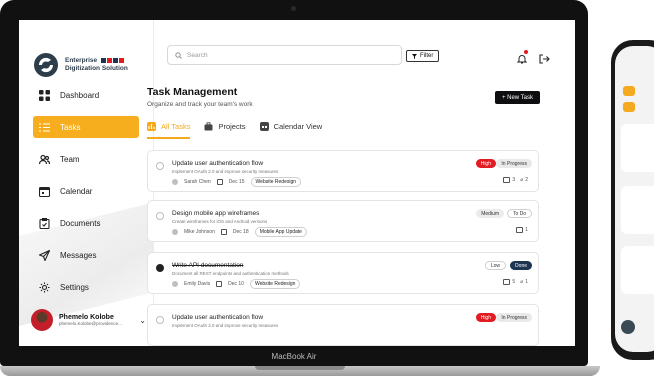 This screenshot has height=376, width=654. What do you see at coordinates (176, 126) in the screenshot?
I see `tab-label: All Tasks` at bounding box center [176, 126].